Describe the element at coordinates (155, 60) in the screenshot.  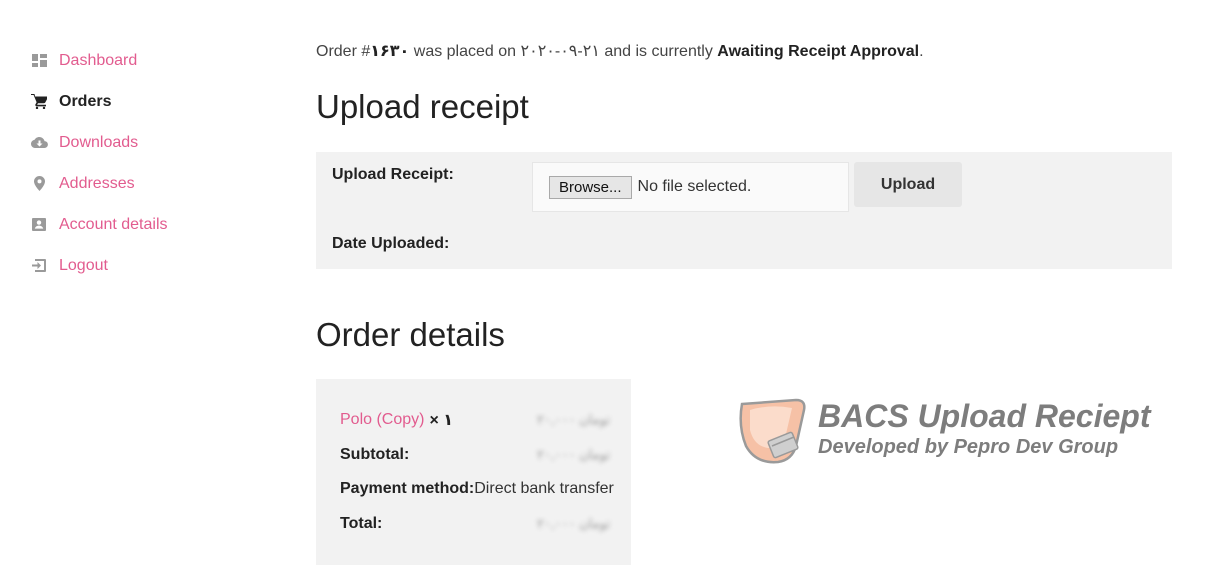
I see `nav-item-dashboard: Dashboard` at that location.